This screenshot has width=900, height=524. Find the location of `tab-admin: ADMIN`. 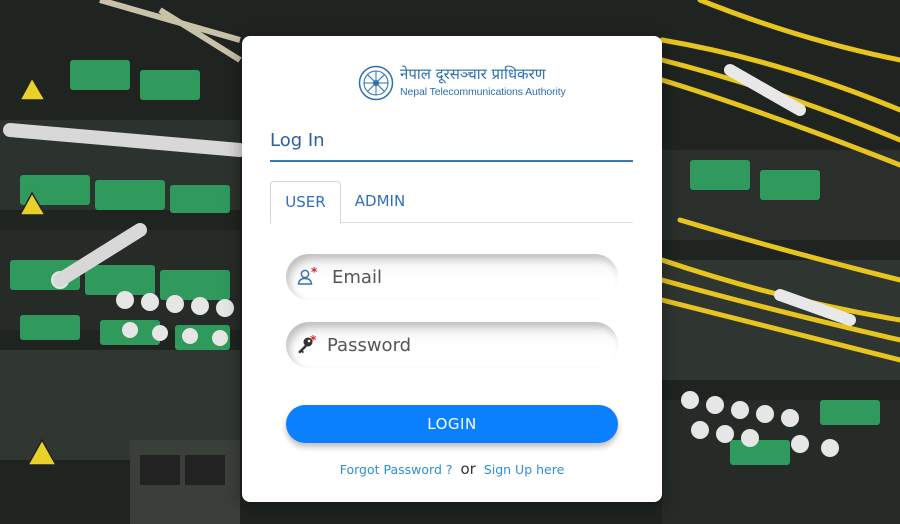

tab-admin: ADMIN is located at coordinates (380, 201).